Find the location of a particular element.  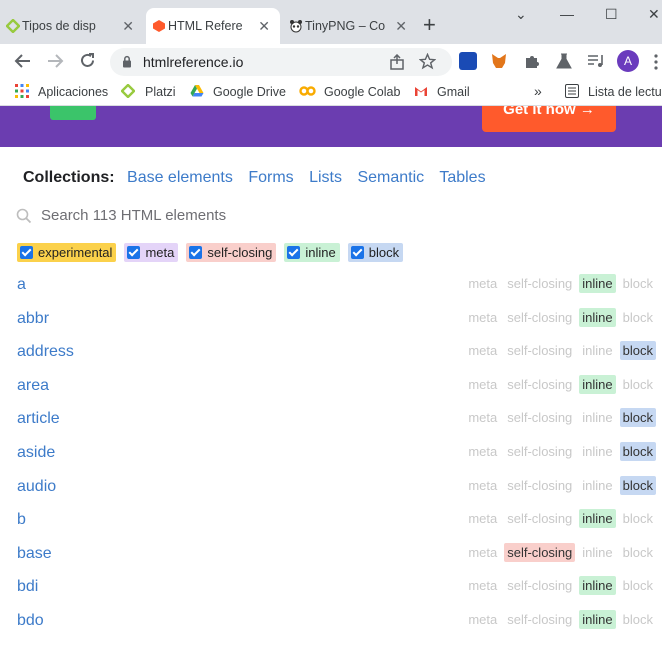

platzi-icon is located at coordinates (128, 91).